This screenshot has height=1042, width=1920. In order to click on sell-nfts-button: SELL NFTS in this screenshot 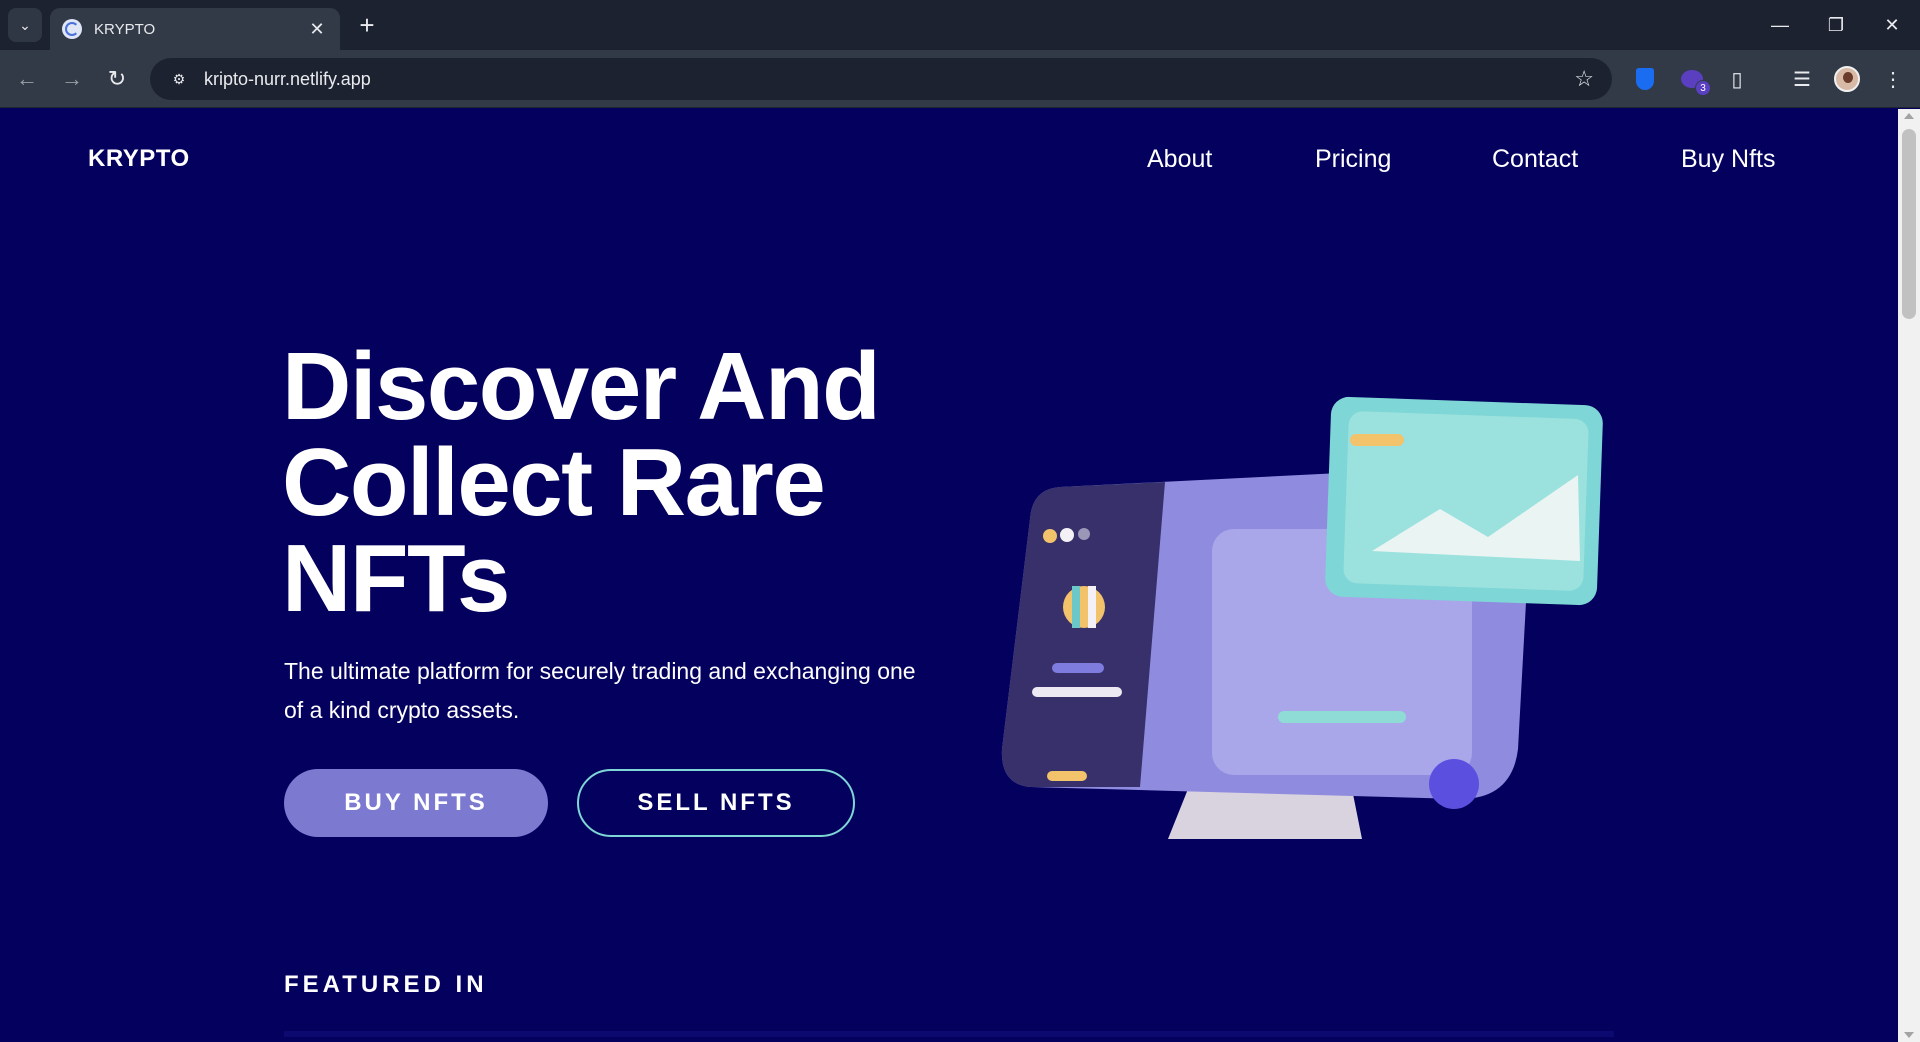, I will do `click(716, 803)`.